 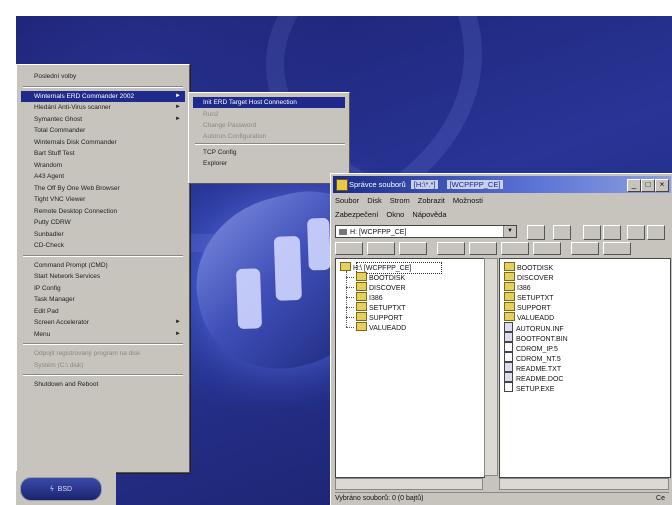 I want to click on close-button: ×, so click(x=662, y=185).